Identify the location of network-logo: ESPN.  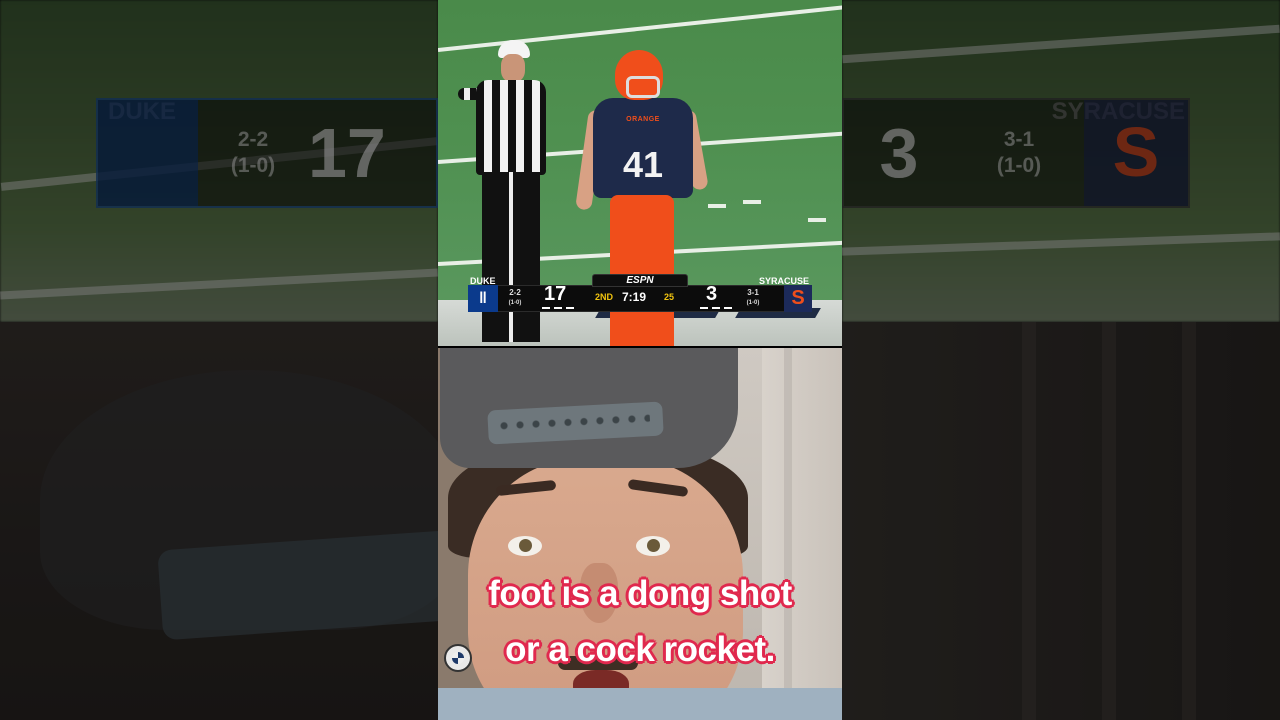
(640, 280).